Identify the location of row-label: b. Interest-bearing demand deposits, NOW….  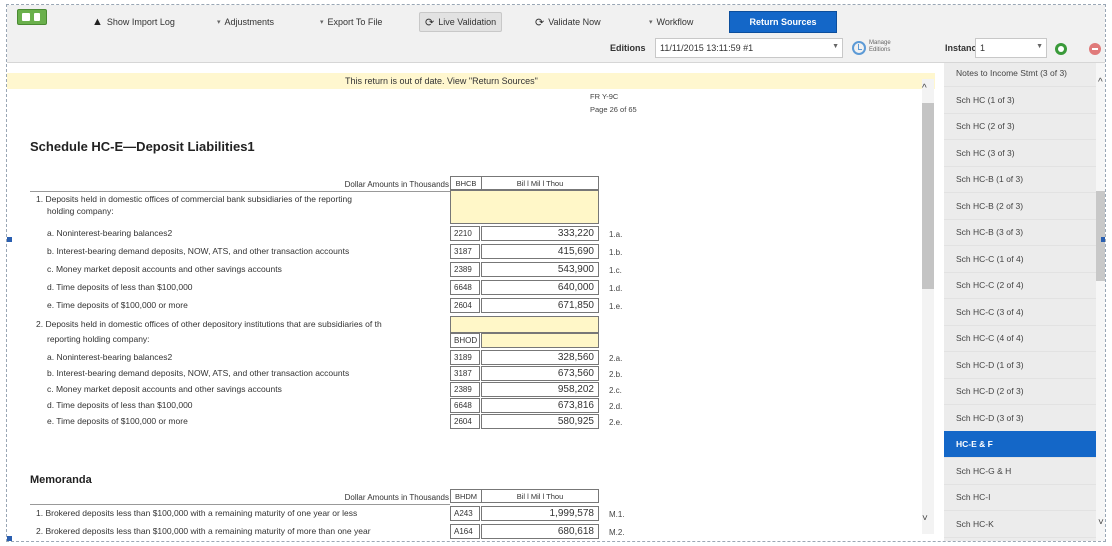
(198, 373).